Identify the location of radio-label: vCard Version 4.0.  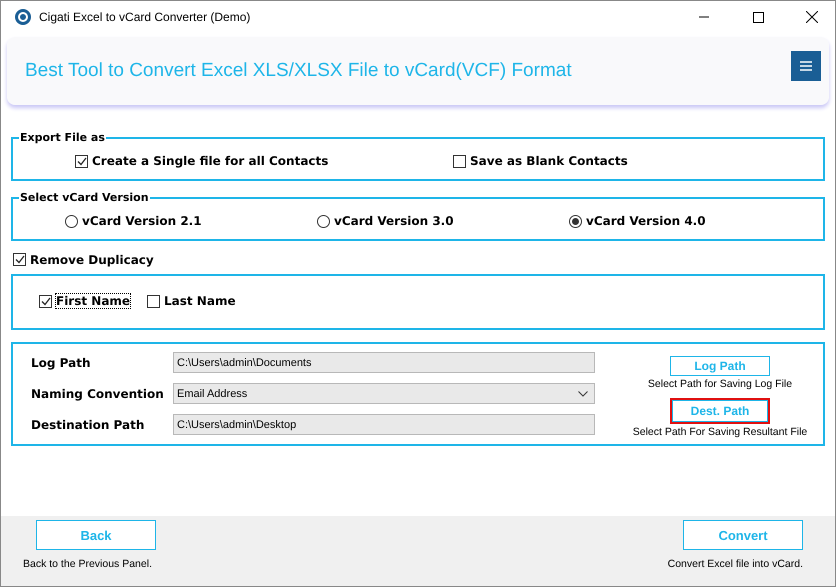
(646, 221).